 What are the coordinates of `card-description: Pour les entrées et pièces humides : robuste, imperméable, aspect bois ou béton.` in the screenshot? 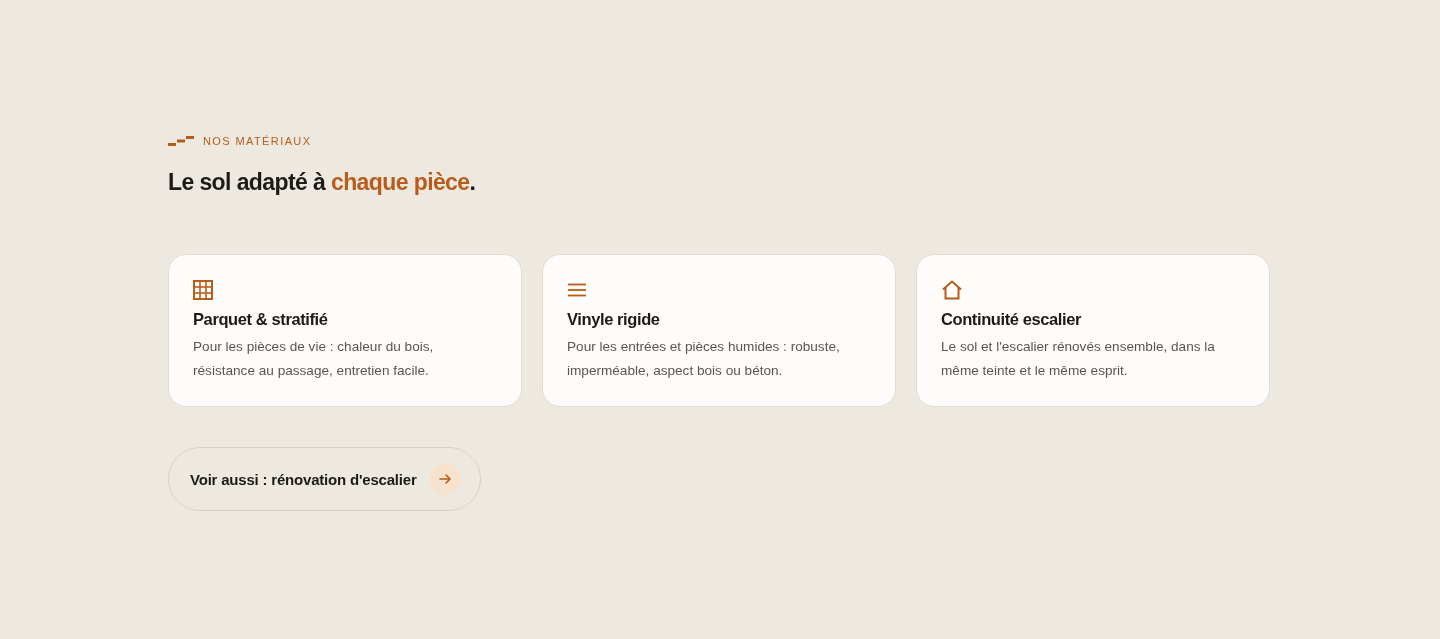 It's located at (704, 359).